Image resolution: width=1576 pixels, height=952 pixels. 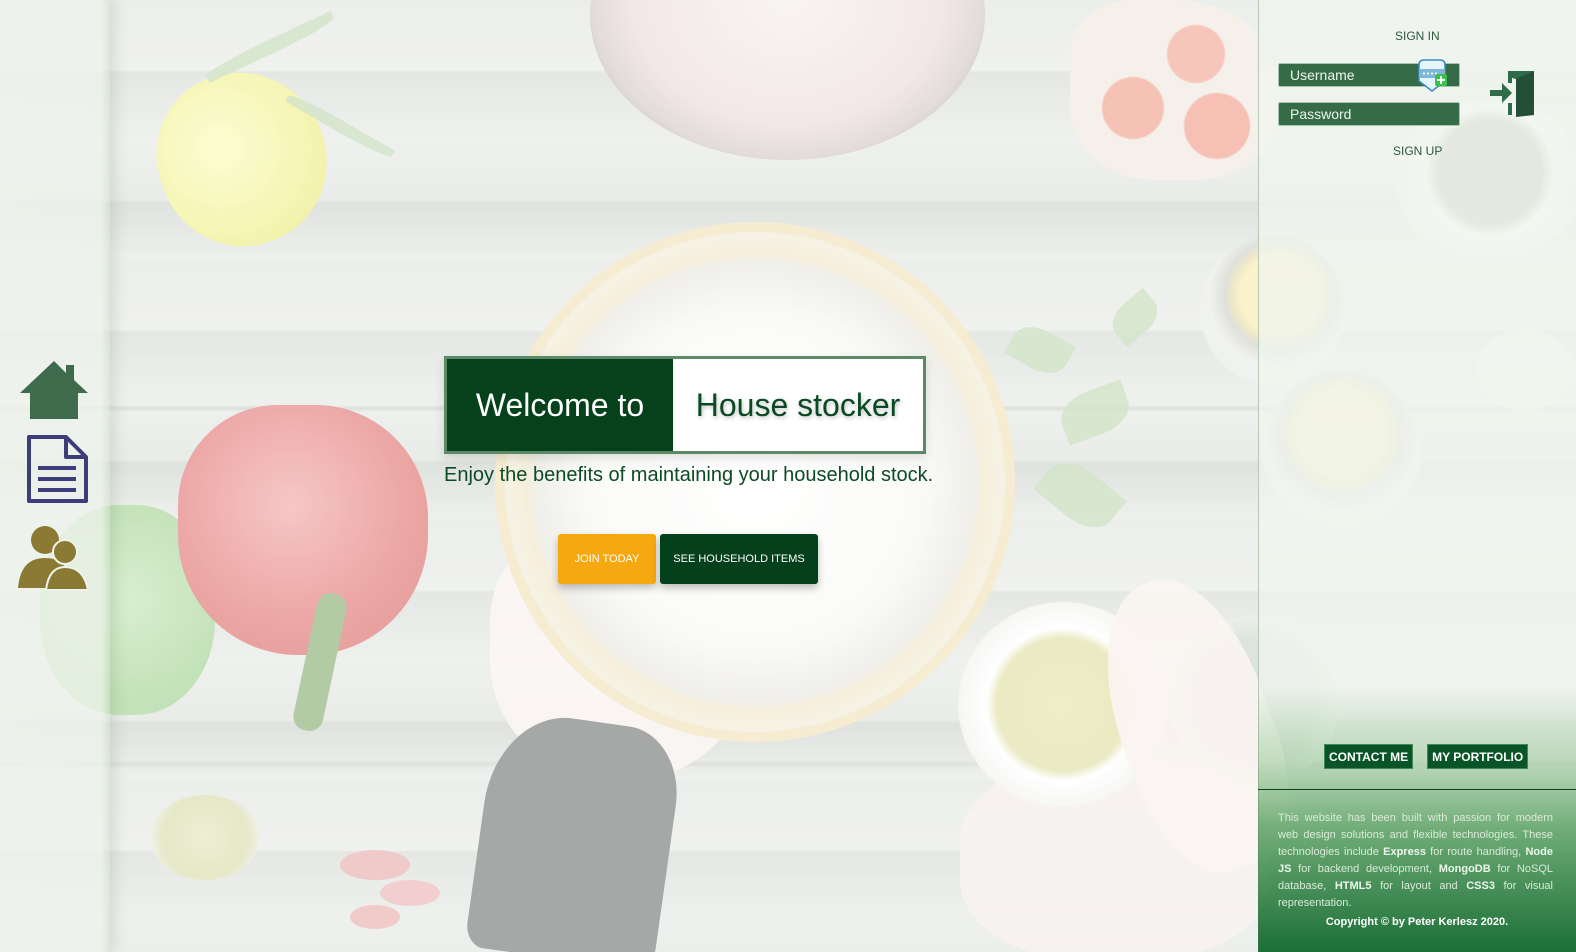 What do you see at coordinates (1417, 36) in the screenshot?
I see `sign-in-label: SIGN IN` at bounding box center [1417, 36].